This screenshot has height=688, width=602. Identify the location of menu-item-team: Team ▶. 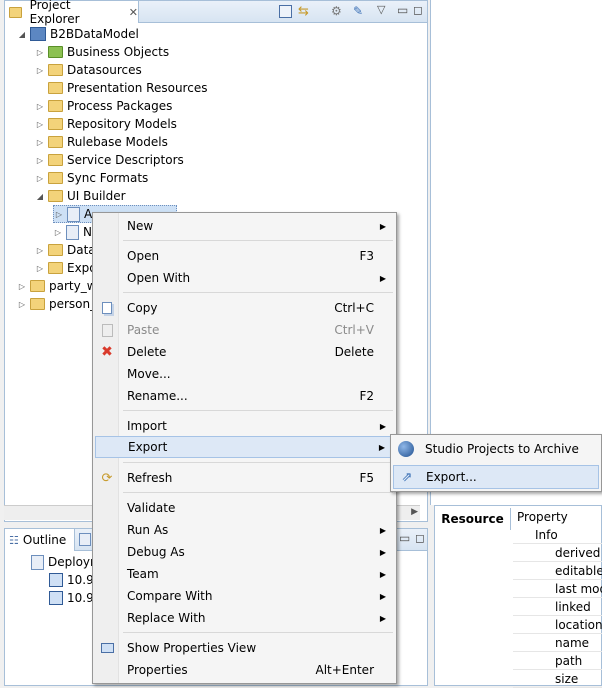
(244, 574).